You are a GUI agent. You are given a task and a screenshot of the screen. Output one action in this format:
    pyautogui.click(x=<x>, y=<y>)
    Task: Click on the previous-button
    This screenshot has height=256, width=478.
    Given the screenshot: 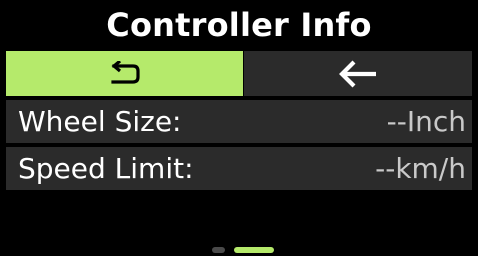 What is the action you would take?
    pyautogui.click(x=358, y=73)
    